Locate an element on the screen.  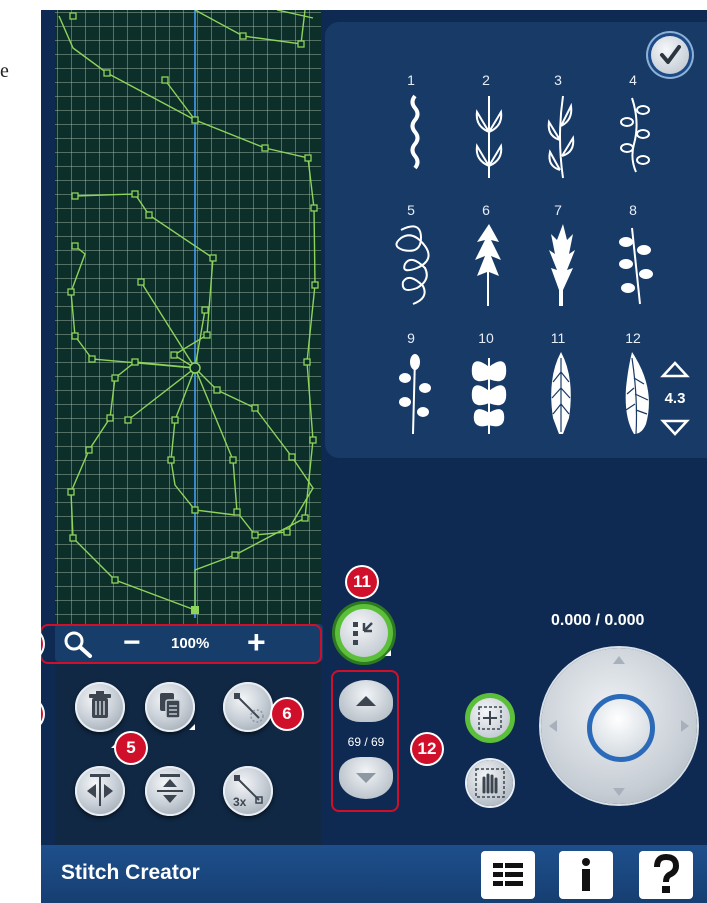
callout-5: 5 is located at coordinates (131, 748).